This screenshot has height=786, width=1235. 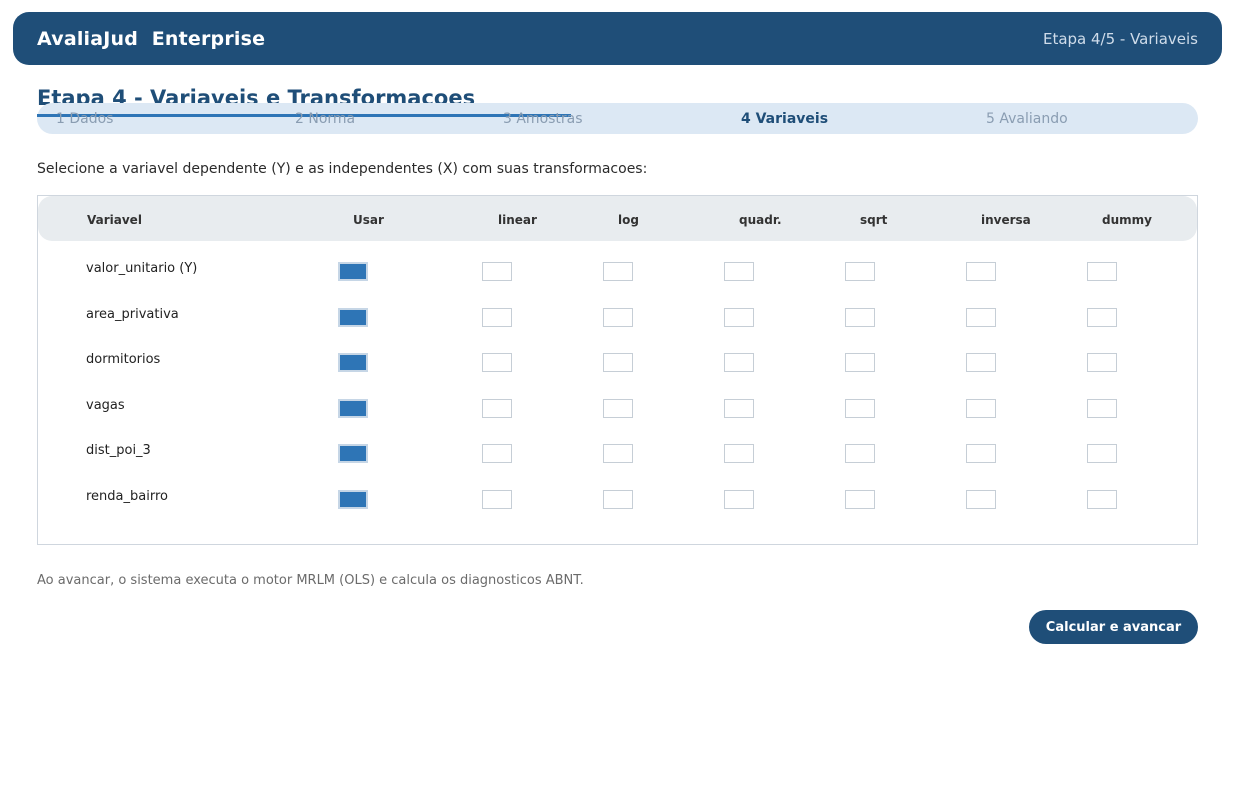 What do you see at coordinates (105, 405) in the screenshot?
I see `variable-name: vagas` at bounding box center [105, 405].